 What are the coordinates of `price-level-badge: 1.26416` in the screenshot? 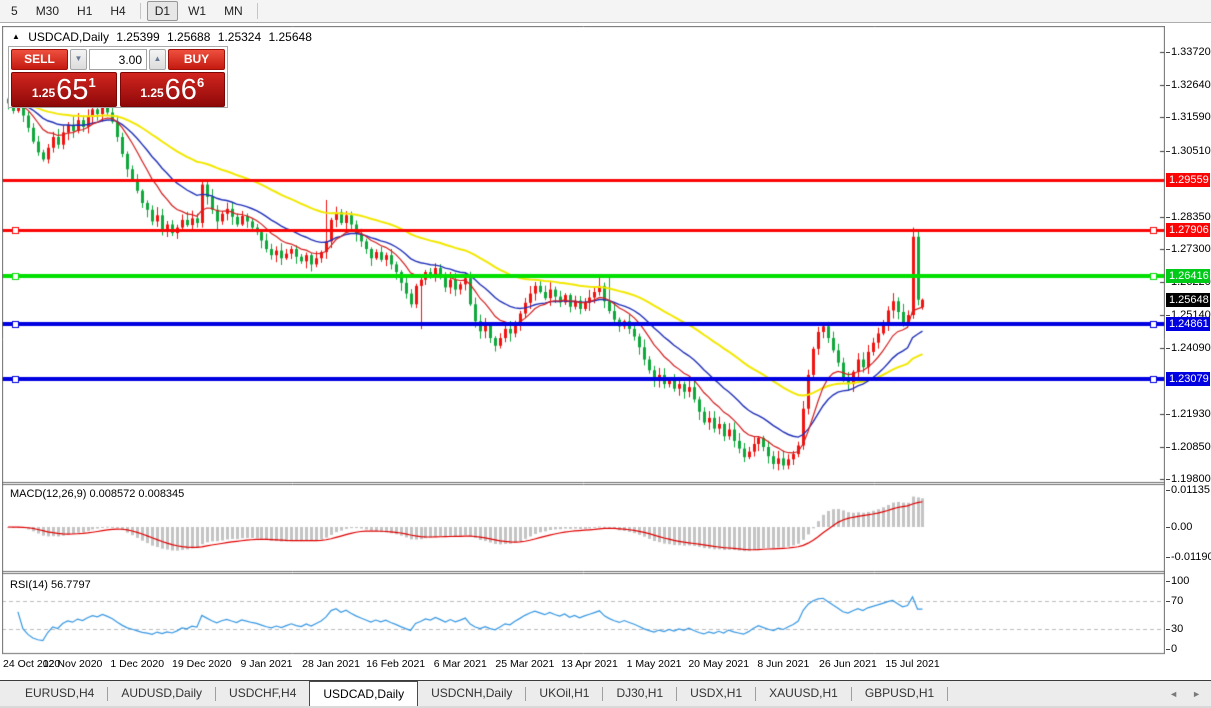 It's located at (1188, 276).